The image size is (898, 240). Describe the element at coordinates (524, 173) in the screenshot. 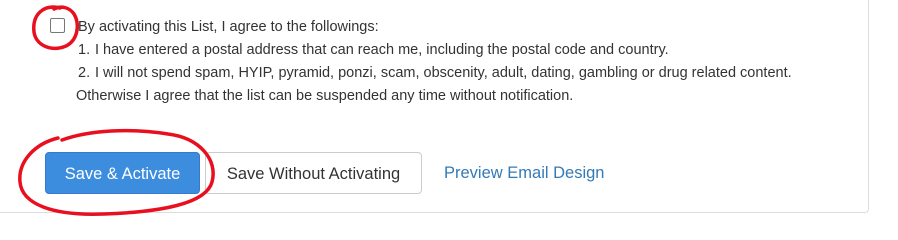

I see `preview-email-design-link: Preview Email Design` at that location.